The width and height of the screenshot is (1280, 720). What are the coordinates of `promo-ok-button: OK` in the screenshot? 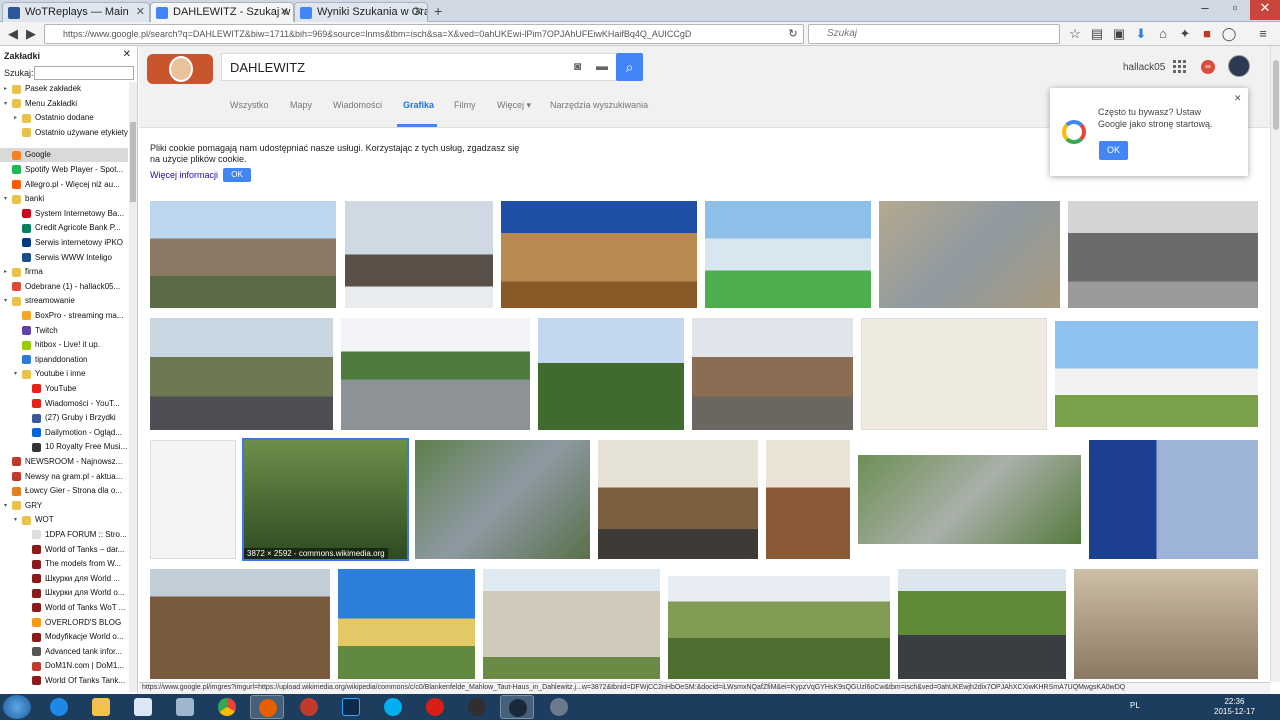 It's located at (1113, 150).